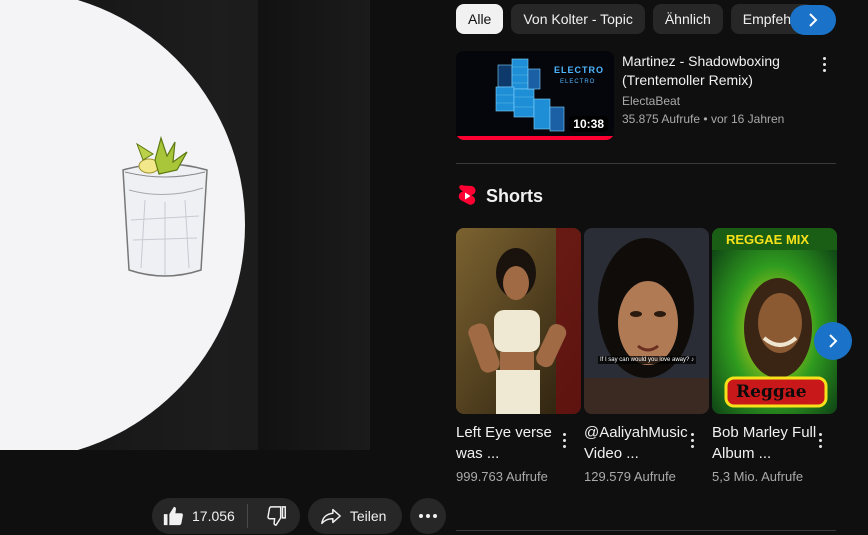 This screenshot has height=535, width=868. I want to click on short-views: 999.763 Aufrufe, so click(502, 476).